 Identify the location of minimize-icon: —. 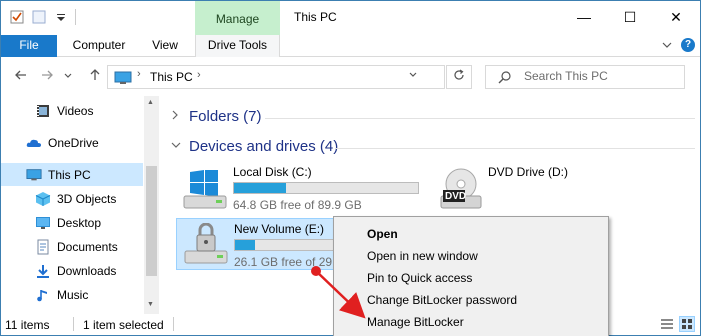
(584, 17).